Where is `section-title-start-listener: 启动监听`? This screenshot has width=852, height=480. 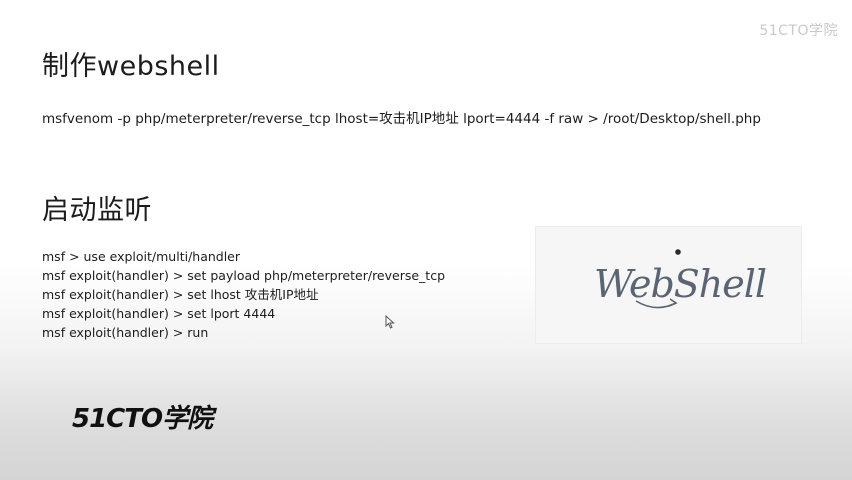
section-title-start-listener: 启动监听 is located at coordinates (97, 210).